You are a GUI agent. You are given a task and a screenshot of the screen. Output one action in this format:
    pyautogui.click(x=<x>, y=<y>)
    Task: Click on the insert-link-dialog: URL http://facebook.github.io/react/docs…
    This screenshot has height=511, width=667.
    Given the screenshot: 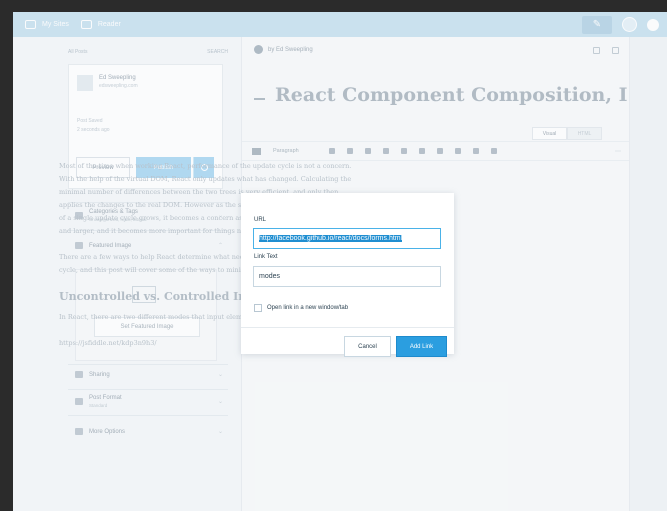 What is the action you would take?
    pyautogui.click(x=347, y=275)
    